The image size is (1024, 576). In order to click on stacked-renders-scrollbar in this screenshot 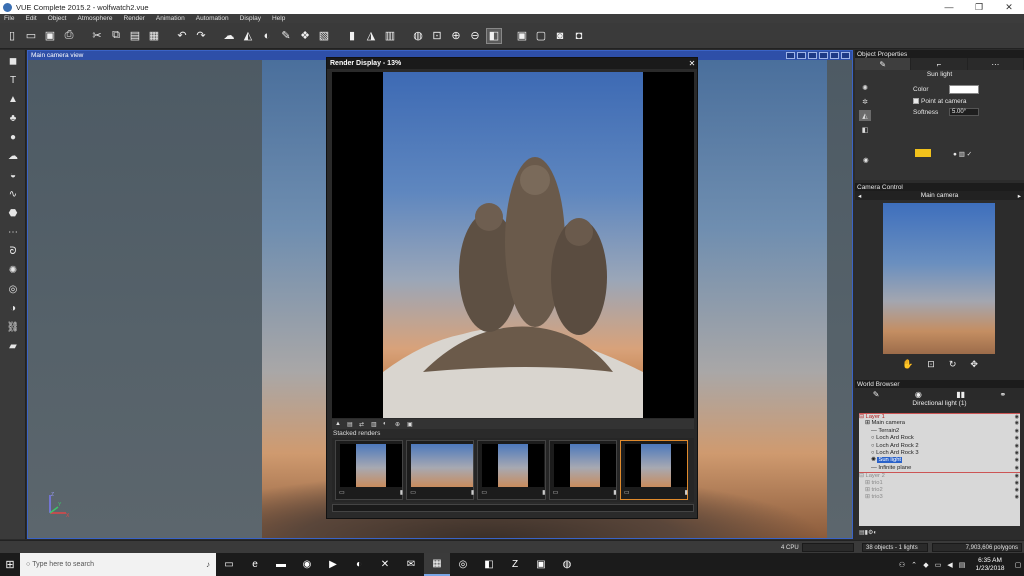, I will do `click(513, 508)`.